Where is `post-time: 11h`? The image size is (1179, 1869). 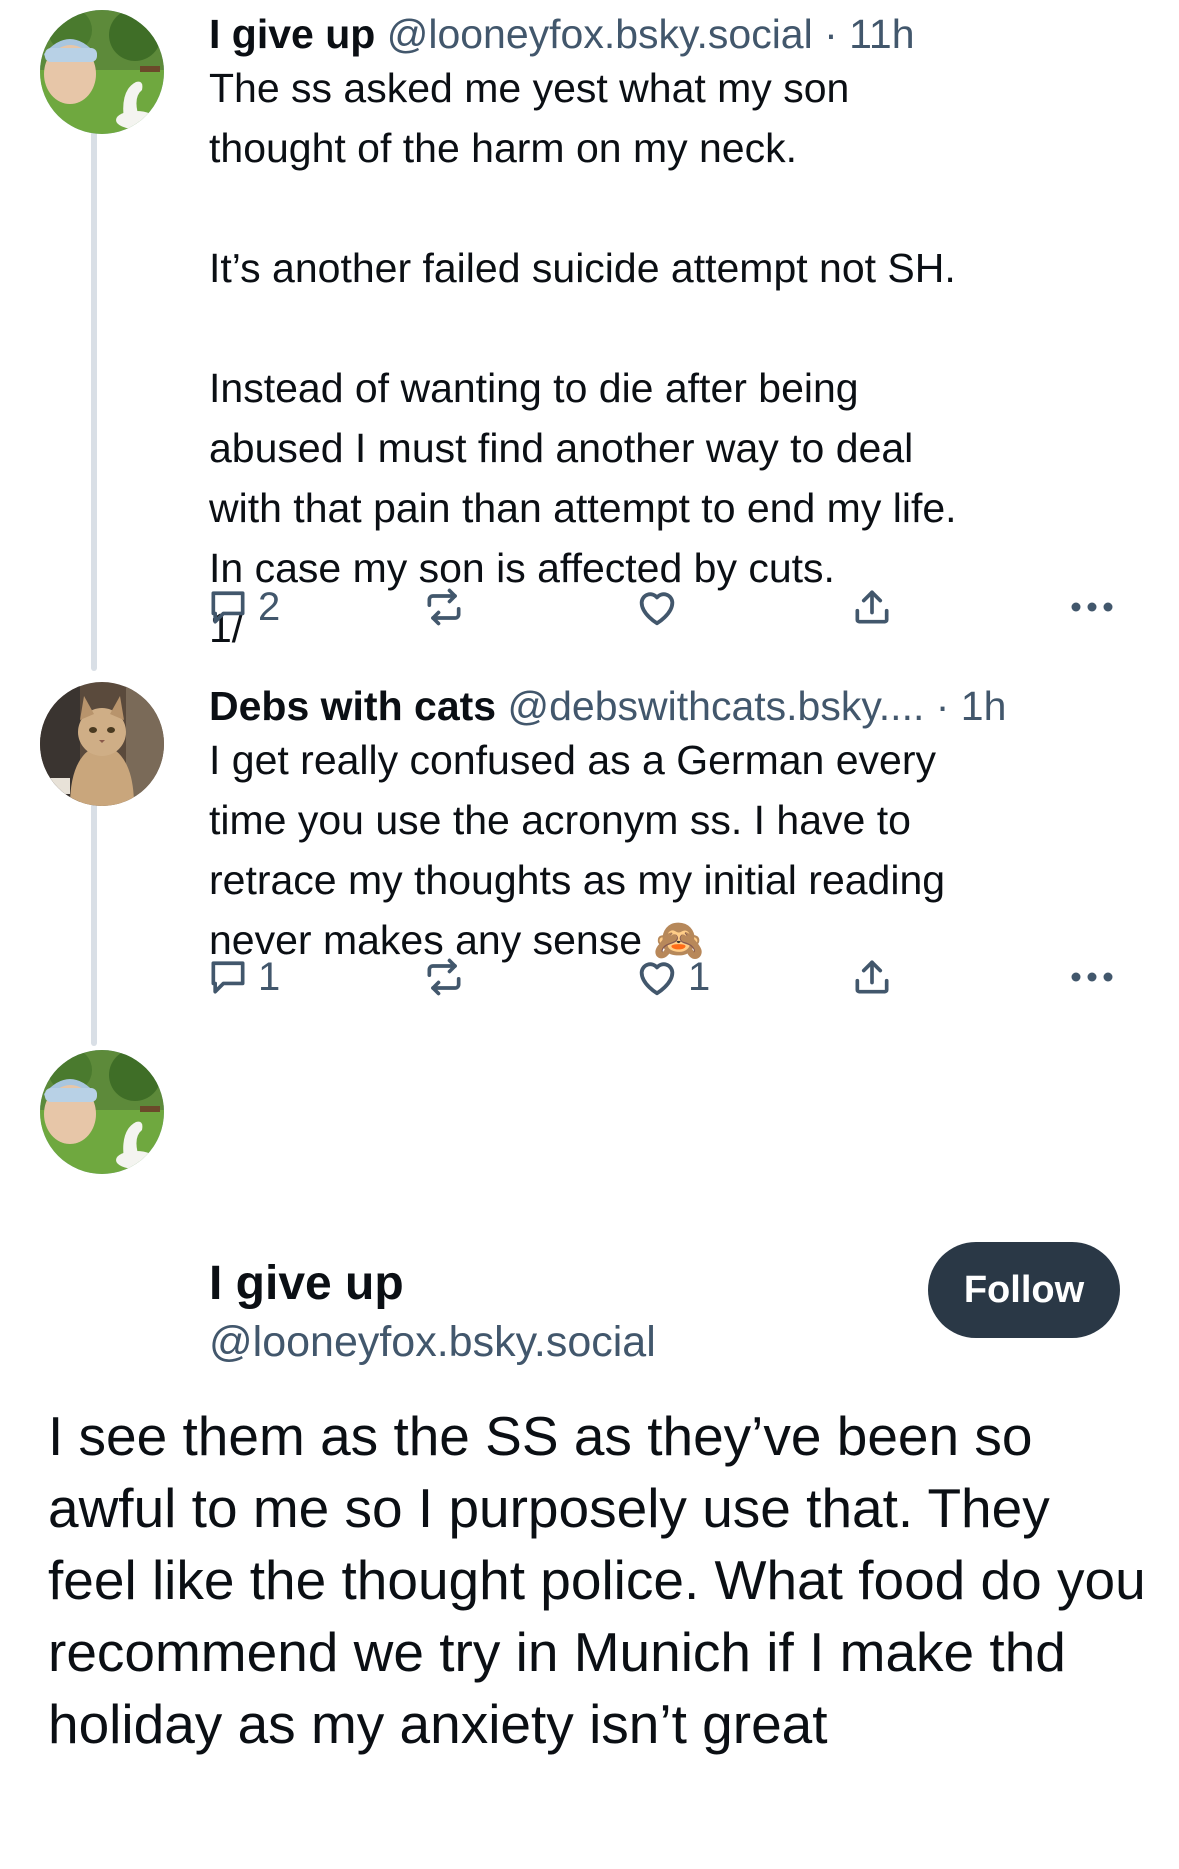 post-time: 11h is located at coordinates (881, 34).